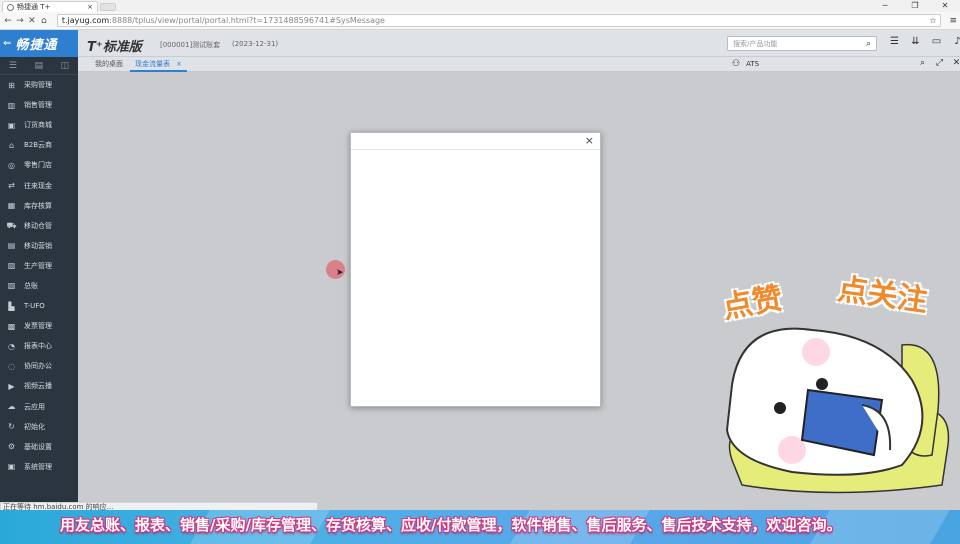 Image resolution: width=960 pixels, height=544 pixels. I want to click on settings-icon: ⚙, so click(11, 447).